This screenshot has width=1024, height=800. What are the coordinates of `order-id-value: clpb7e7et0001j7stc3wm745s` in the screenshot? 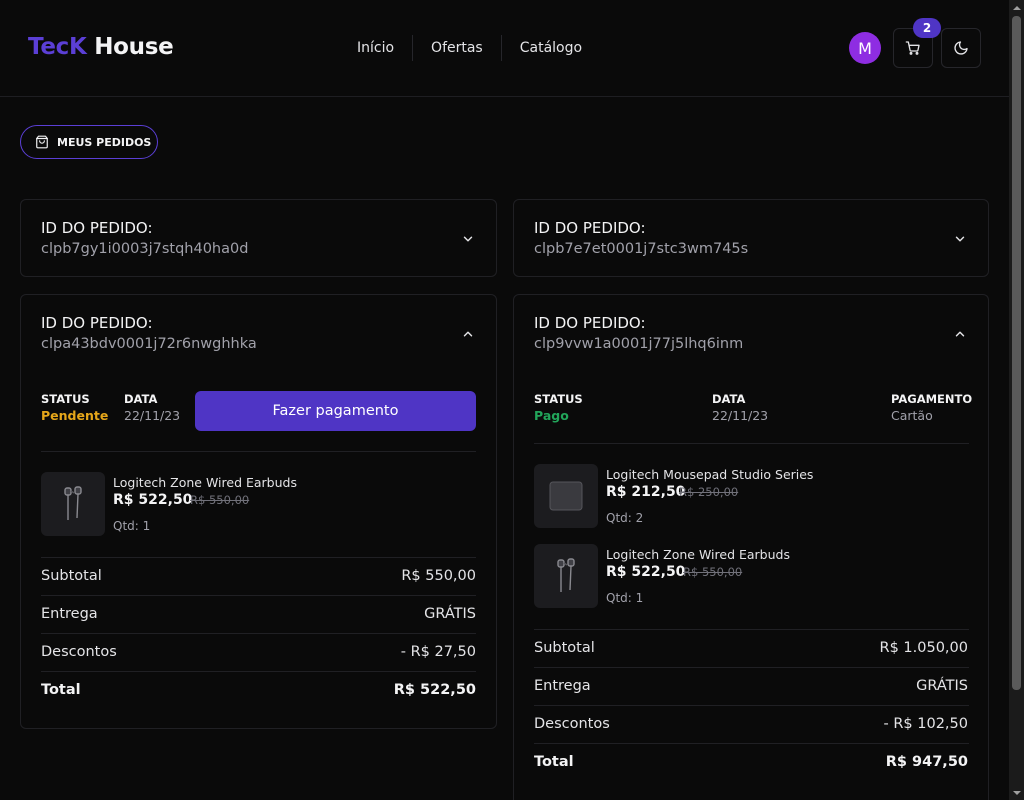 It's located at (641, 249).